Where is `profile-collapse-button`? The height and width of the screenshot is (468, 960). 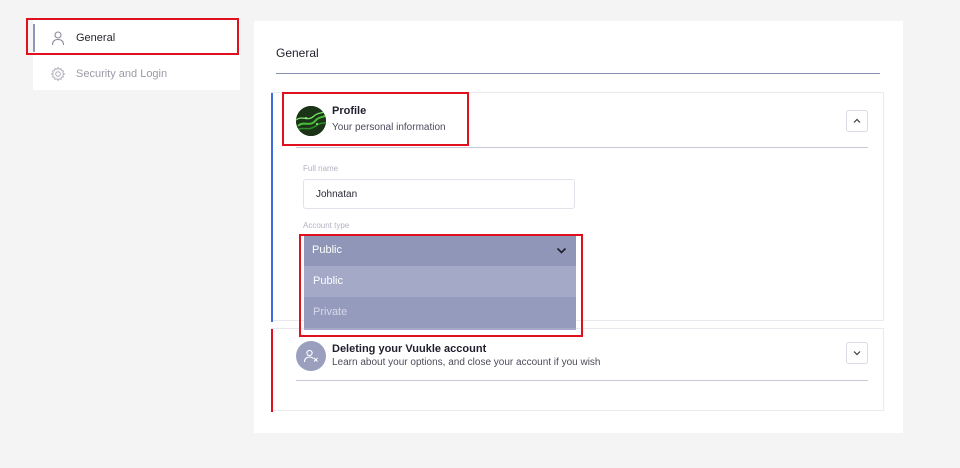
profile-collapse-button is located at coordinates (857, 121).